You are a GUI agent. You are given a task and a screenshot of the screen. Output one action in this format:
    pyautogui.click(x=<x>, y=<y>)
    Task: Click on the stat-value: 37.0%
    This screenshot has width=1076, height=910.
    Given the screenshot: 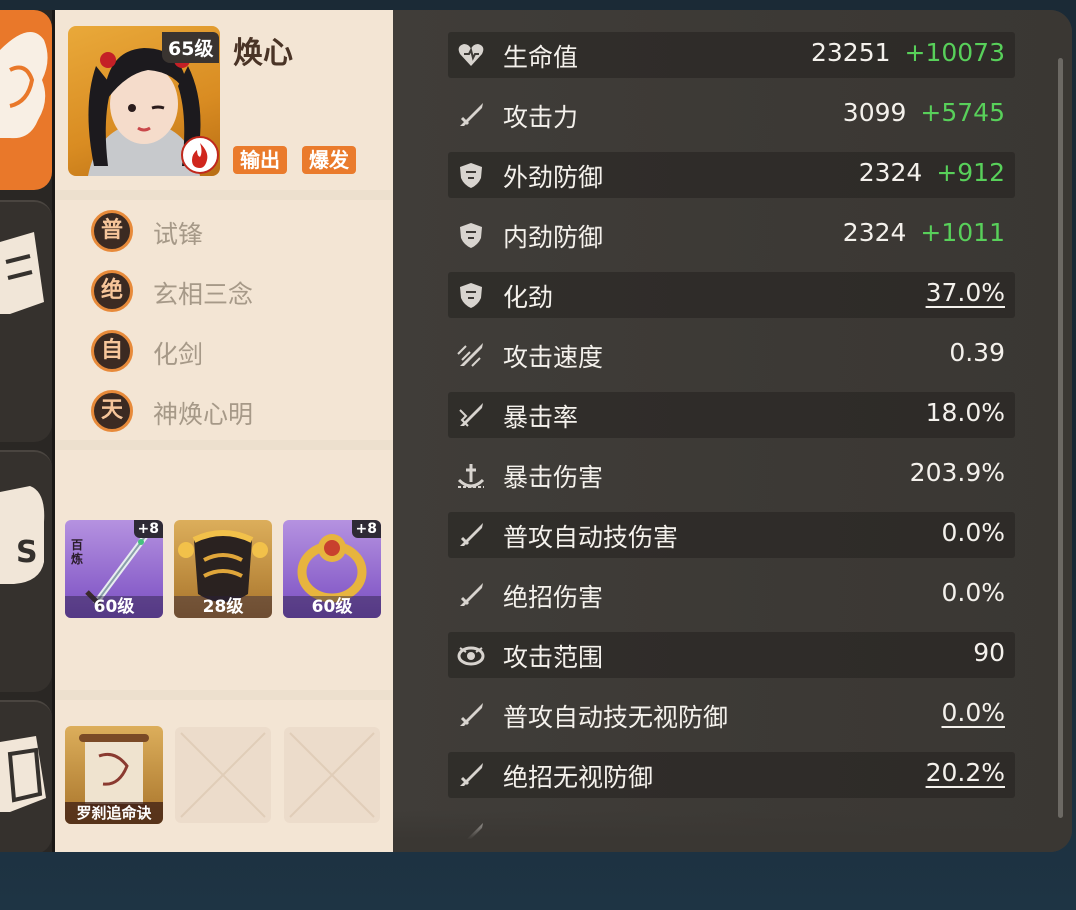 What is the action you would take?
    pyautogui.click(x=965, y=292)
    